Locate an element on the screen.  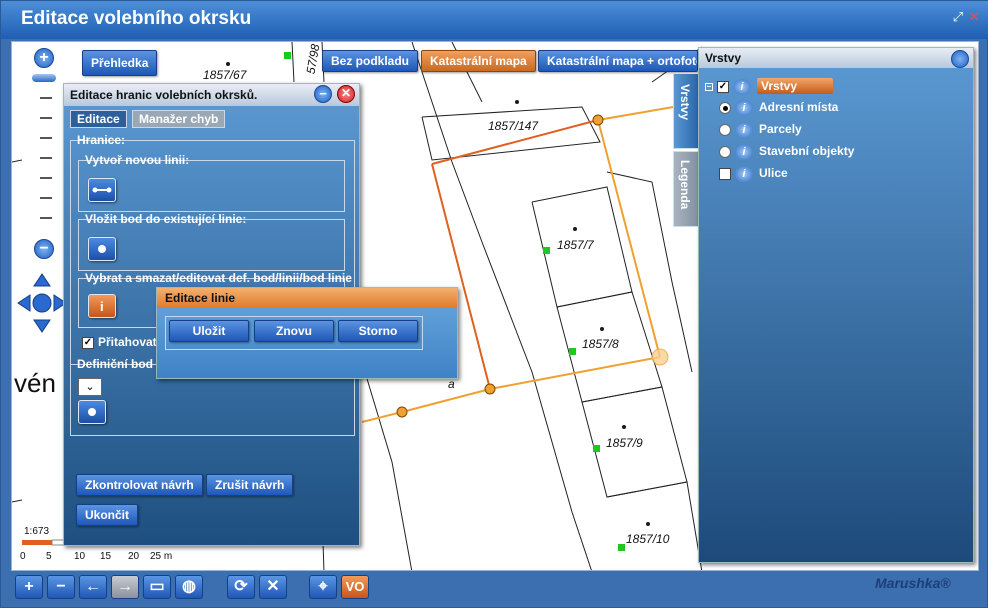
tab-layers-side: Vrstvy is located at coordinates (686, 111).